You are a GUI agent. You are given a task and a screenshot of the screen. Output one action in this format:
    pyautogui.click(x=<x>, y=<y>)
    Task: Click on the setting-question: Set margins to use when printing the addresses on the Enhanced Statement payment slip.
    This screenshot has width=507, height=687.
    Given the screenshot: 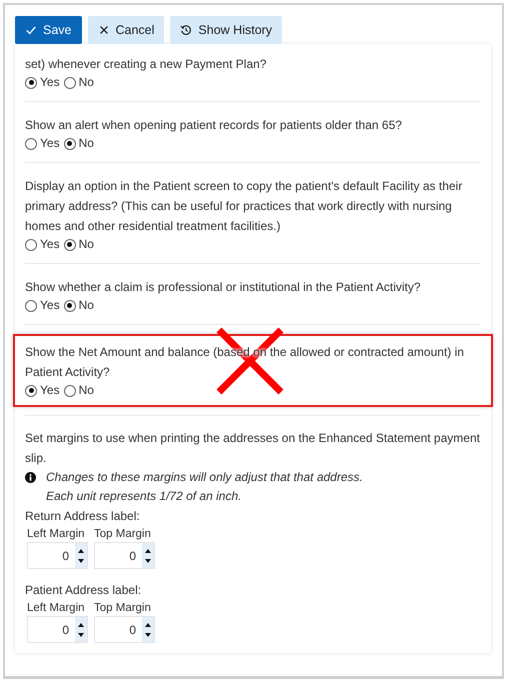 What is the action you would take?
    pyautogui.click(x=253, y=448)
    